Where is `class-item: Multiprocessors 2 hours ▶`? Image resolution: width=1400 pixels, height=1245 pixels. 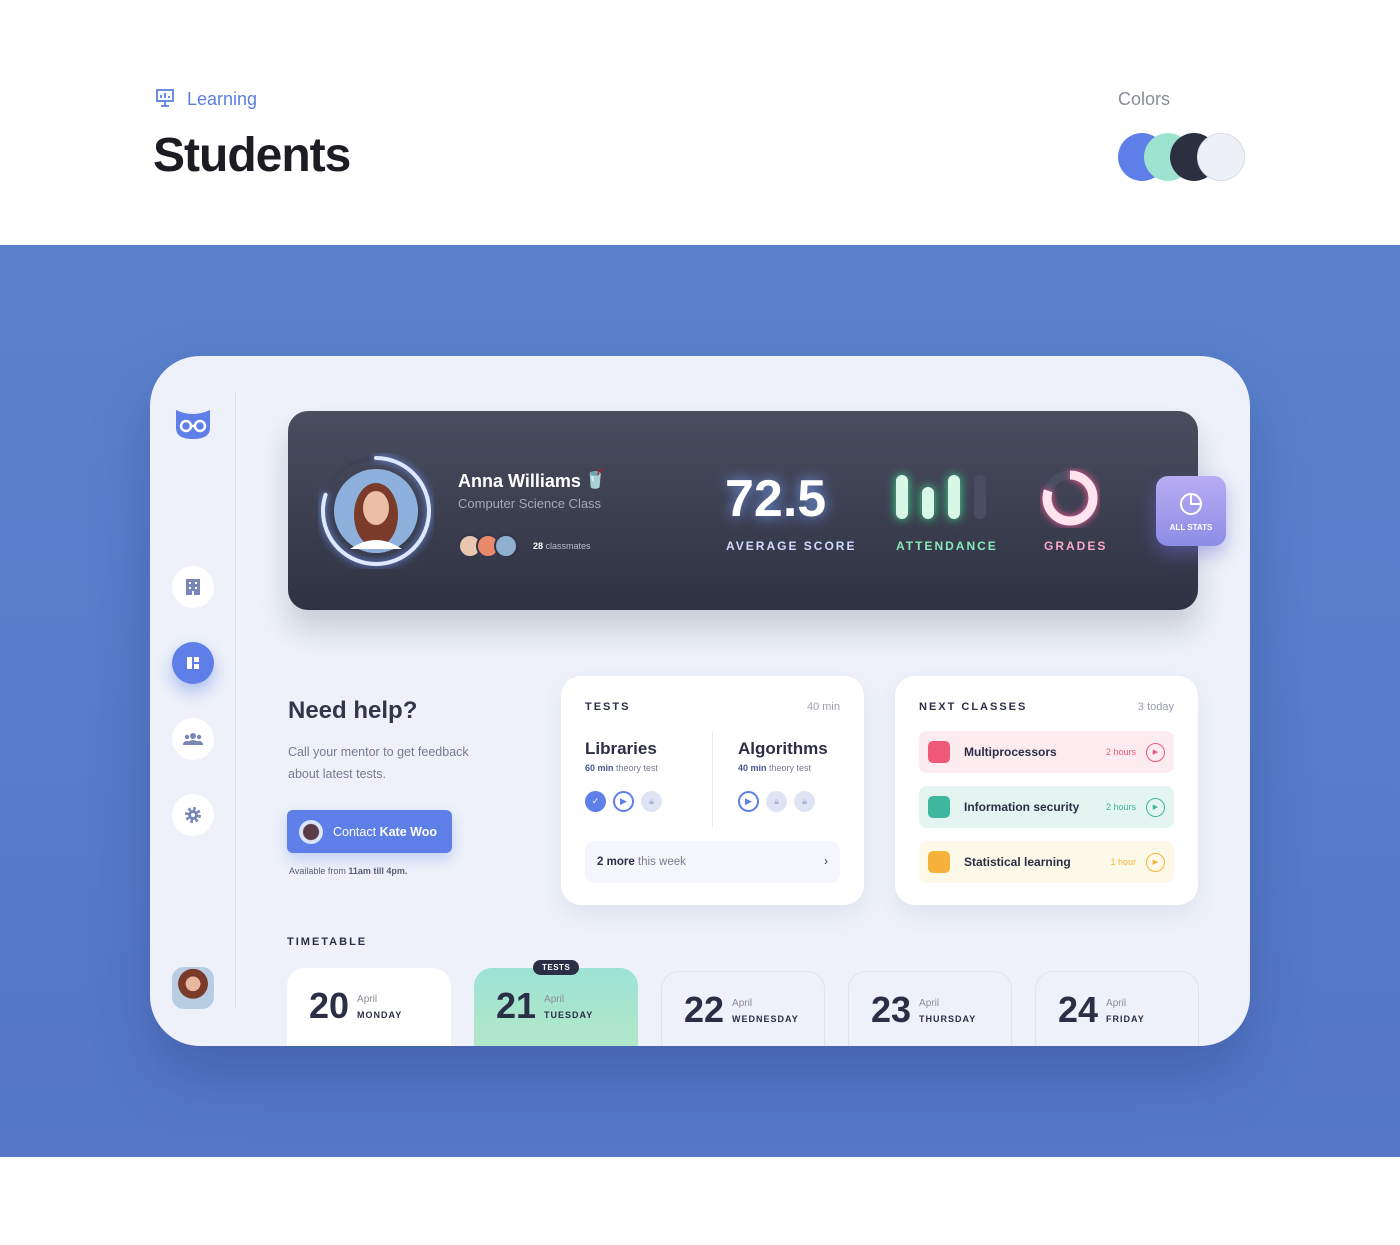
class-item: Multiprocessors 2 hours ▶ is located at coordinates (1046, 752).